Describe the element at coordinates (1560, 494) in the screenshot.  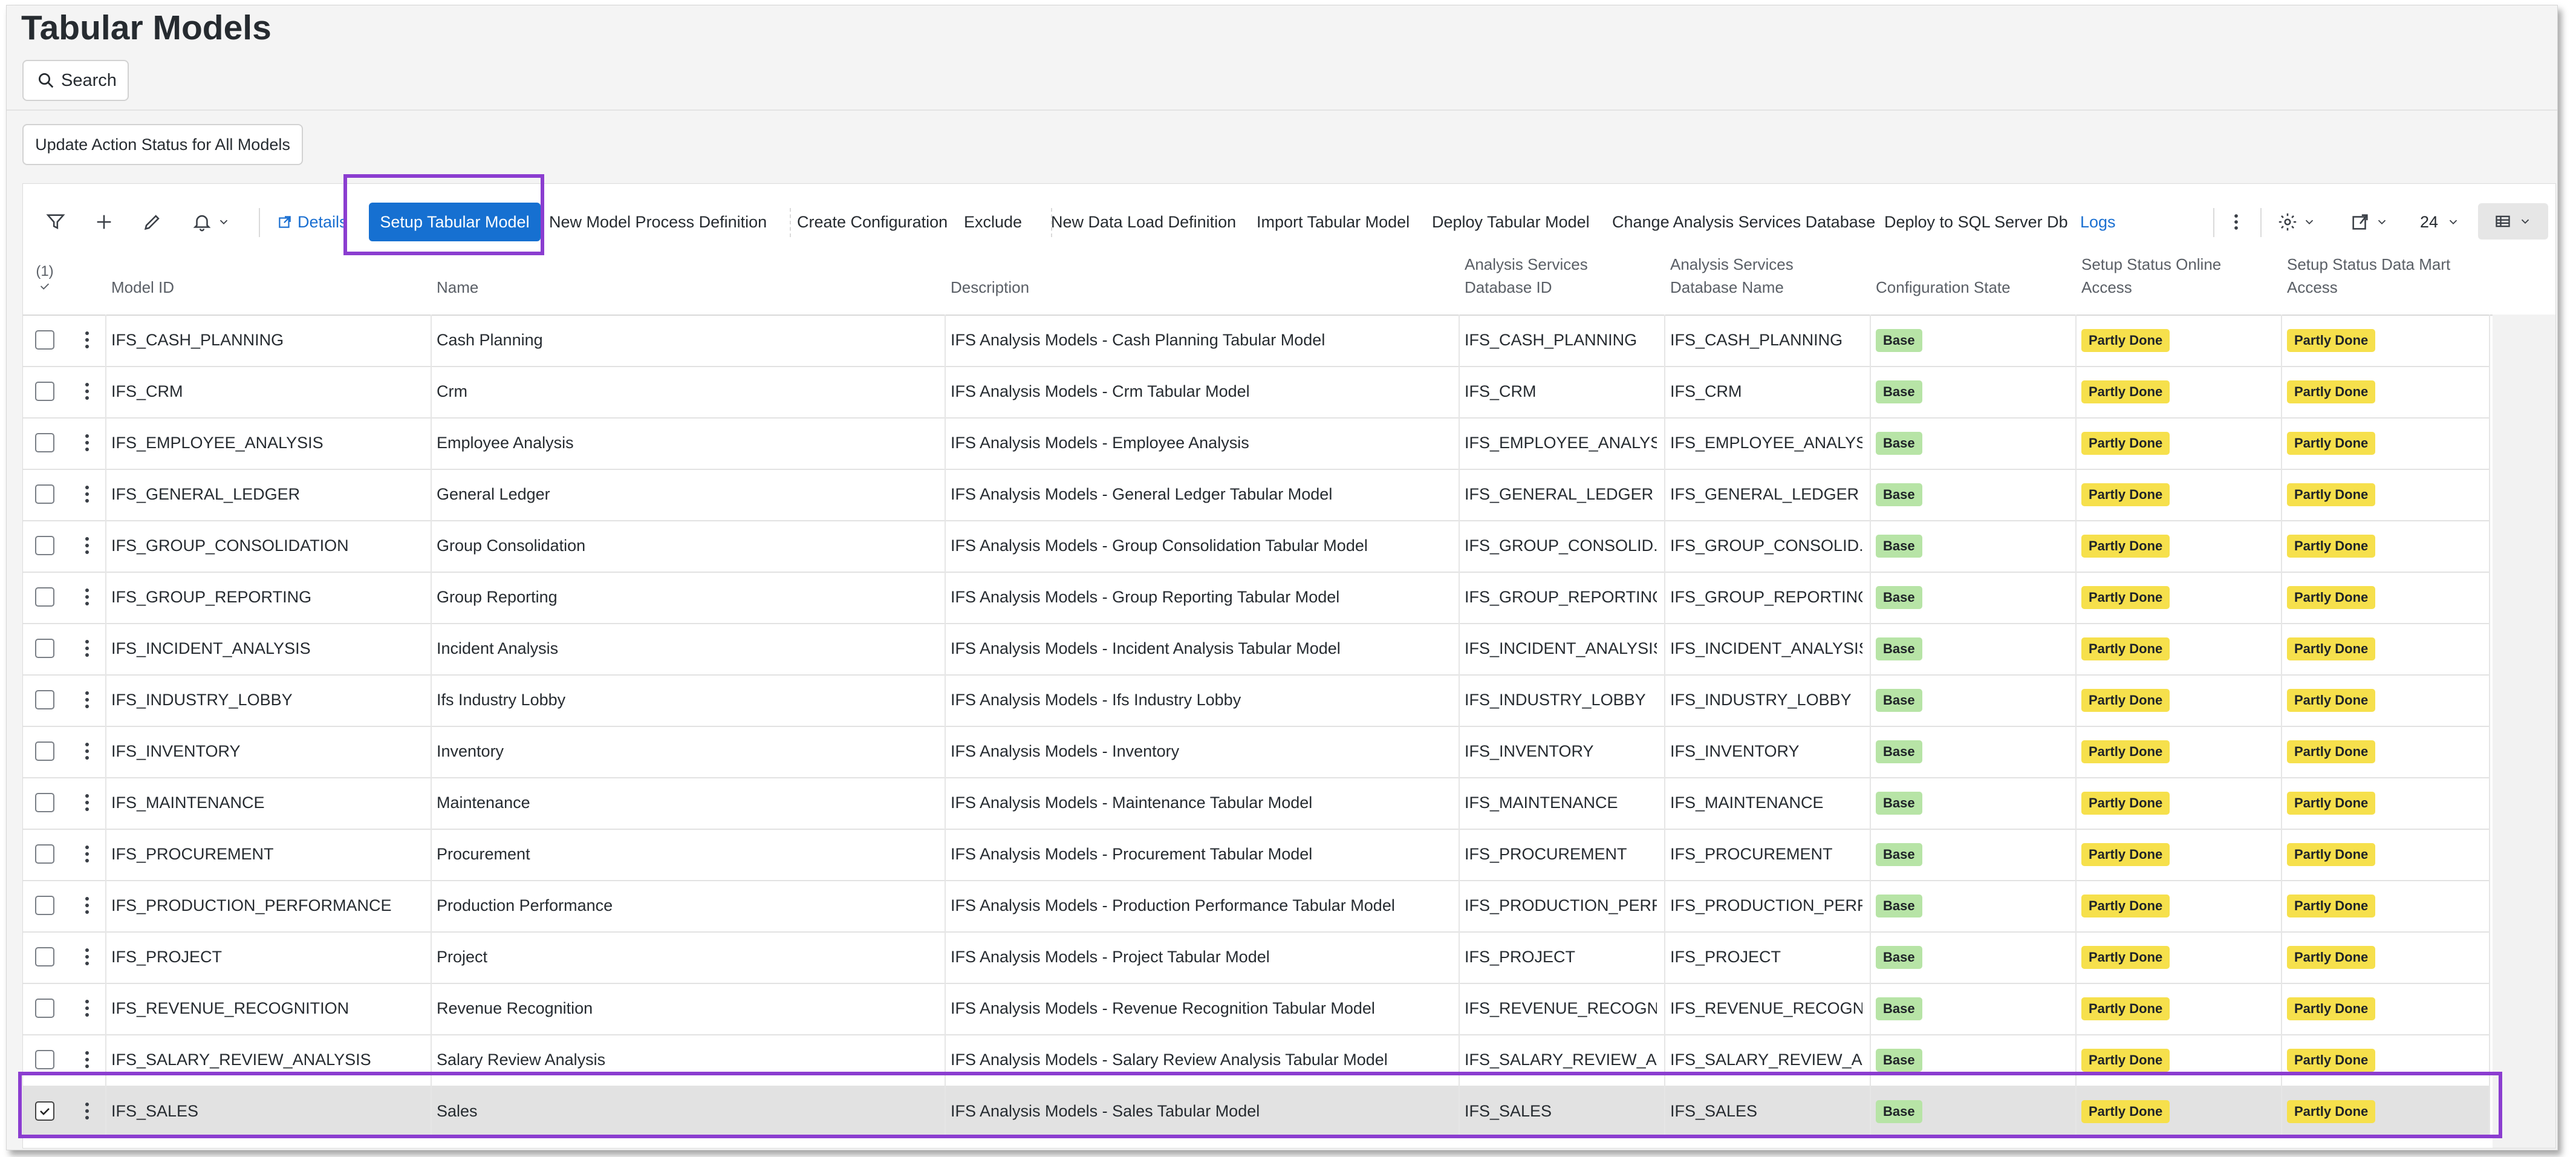
I see `cell-db-id: IFS_GENERAL_LEDGER` at that location.